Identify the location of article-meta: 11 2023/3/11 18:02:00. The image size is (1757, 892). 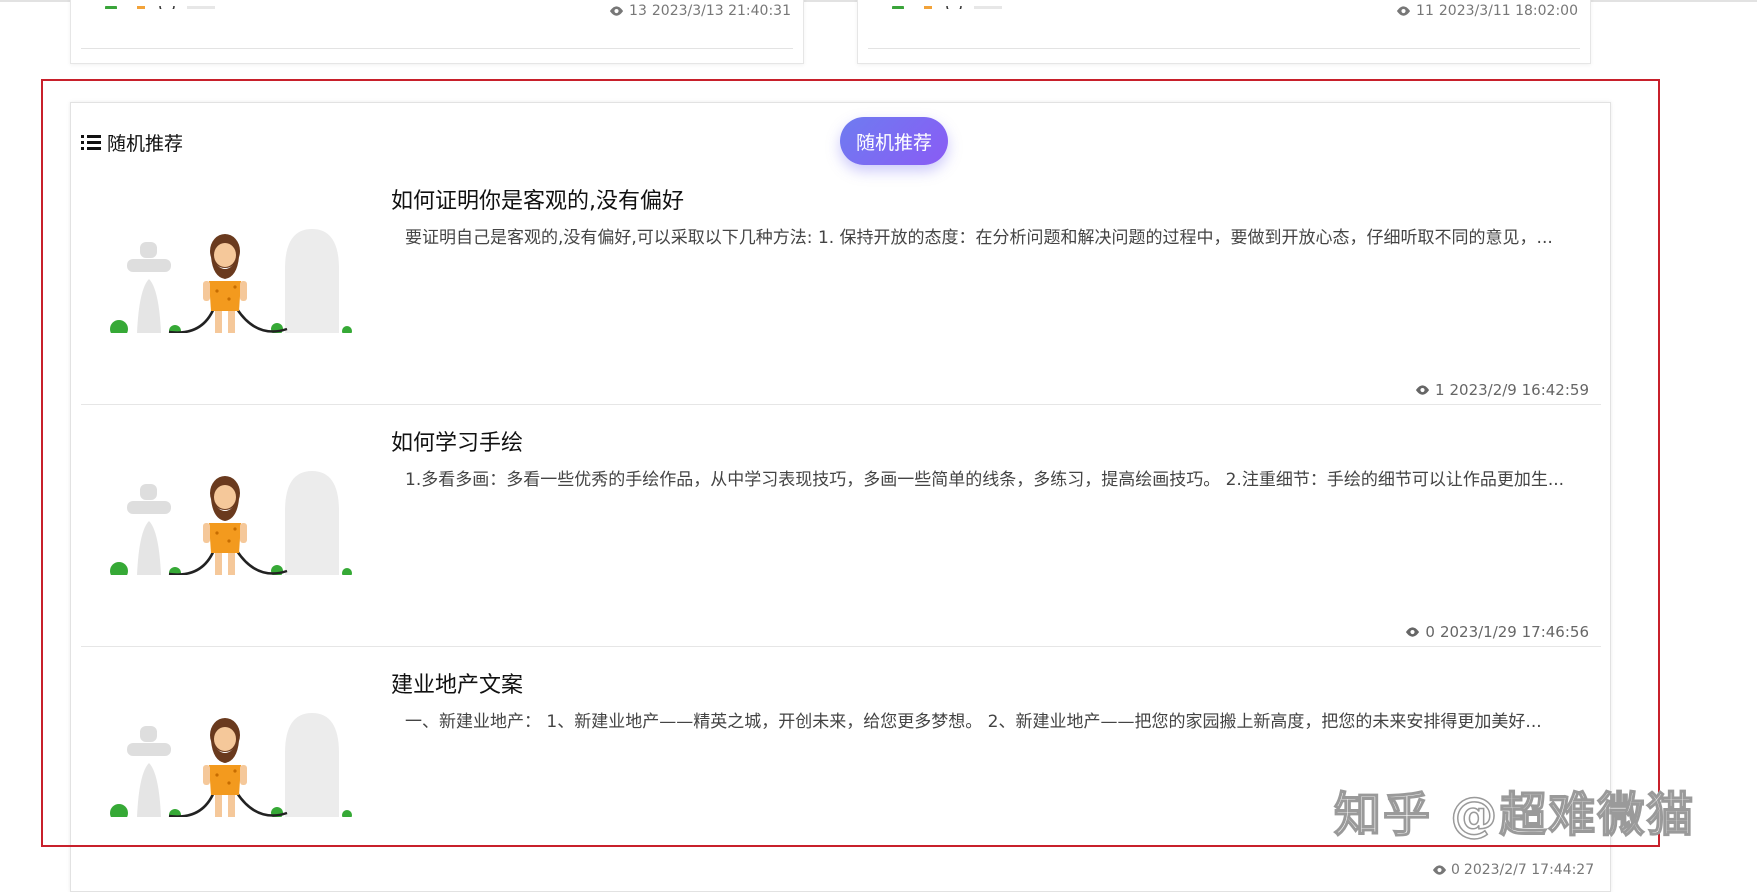
(1487, 11).